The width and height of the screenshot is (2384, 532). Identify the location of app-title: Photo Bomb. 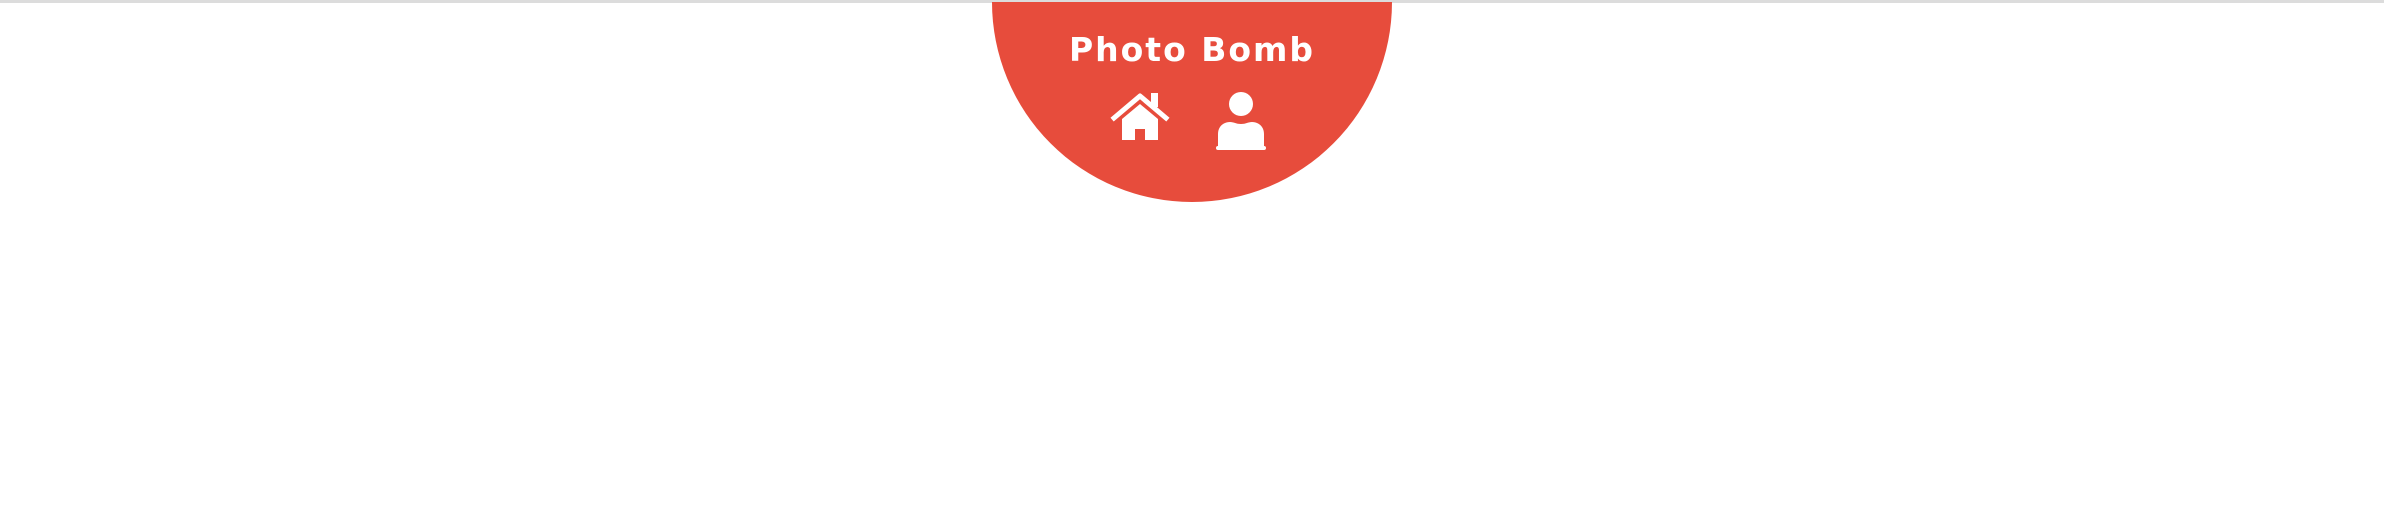
(1192, 49).